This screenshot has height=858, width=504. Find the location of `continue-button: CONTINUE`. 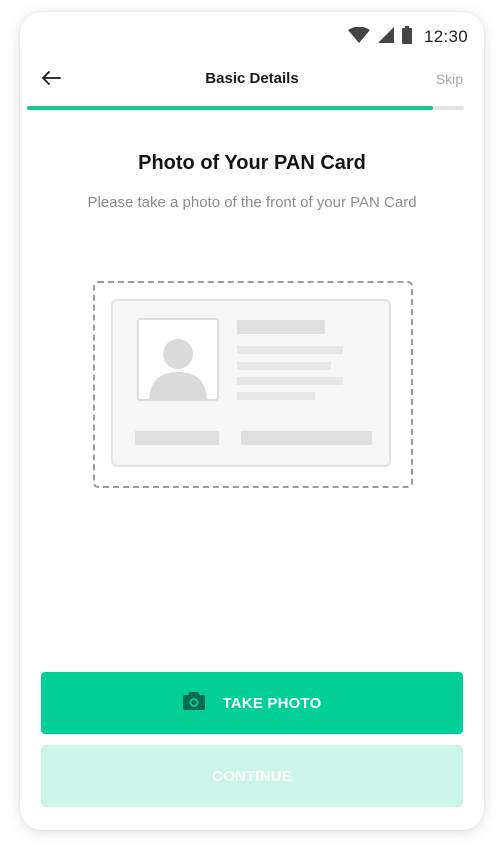

continue-button: CONTINUE is located at coordinates (252, 776).